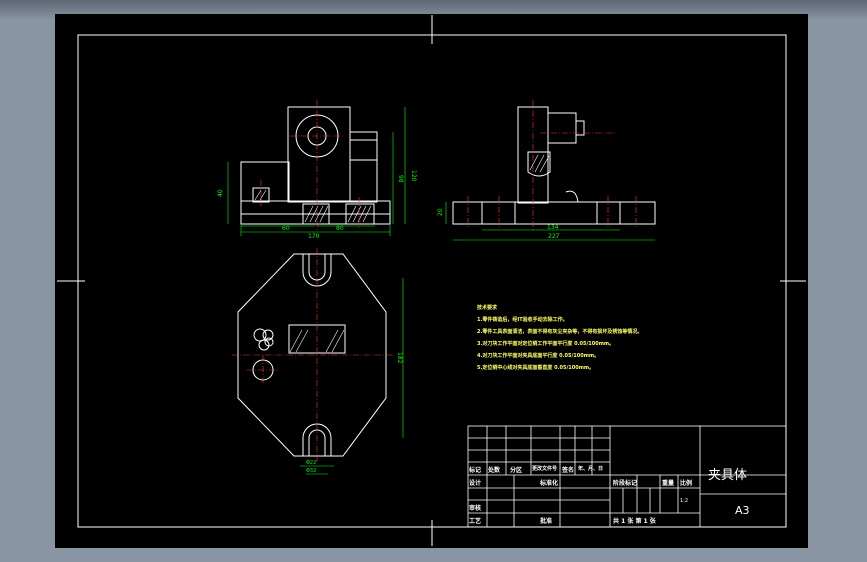 The width and height of the screenshot is (867, 562). I want to click on tb-label-review: 审核, so click(475, 508).